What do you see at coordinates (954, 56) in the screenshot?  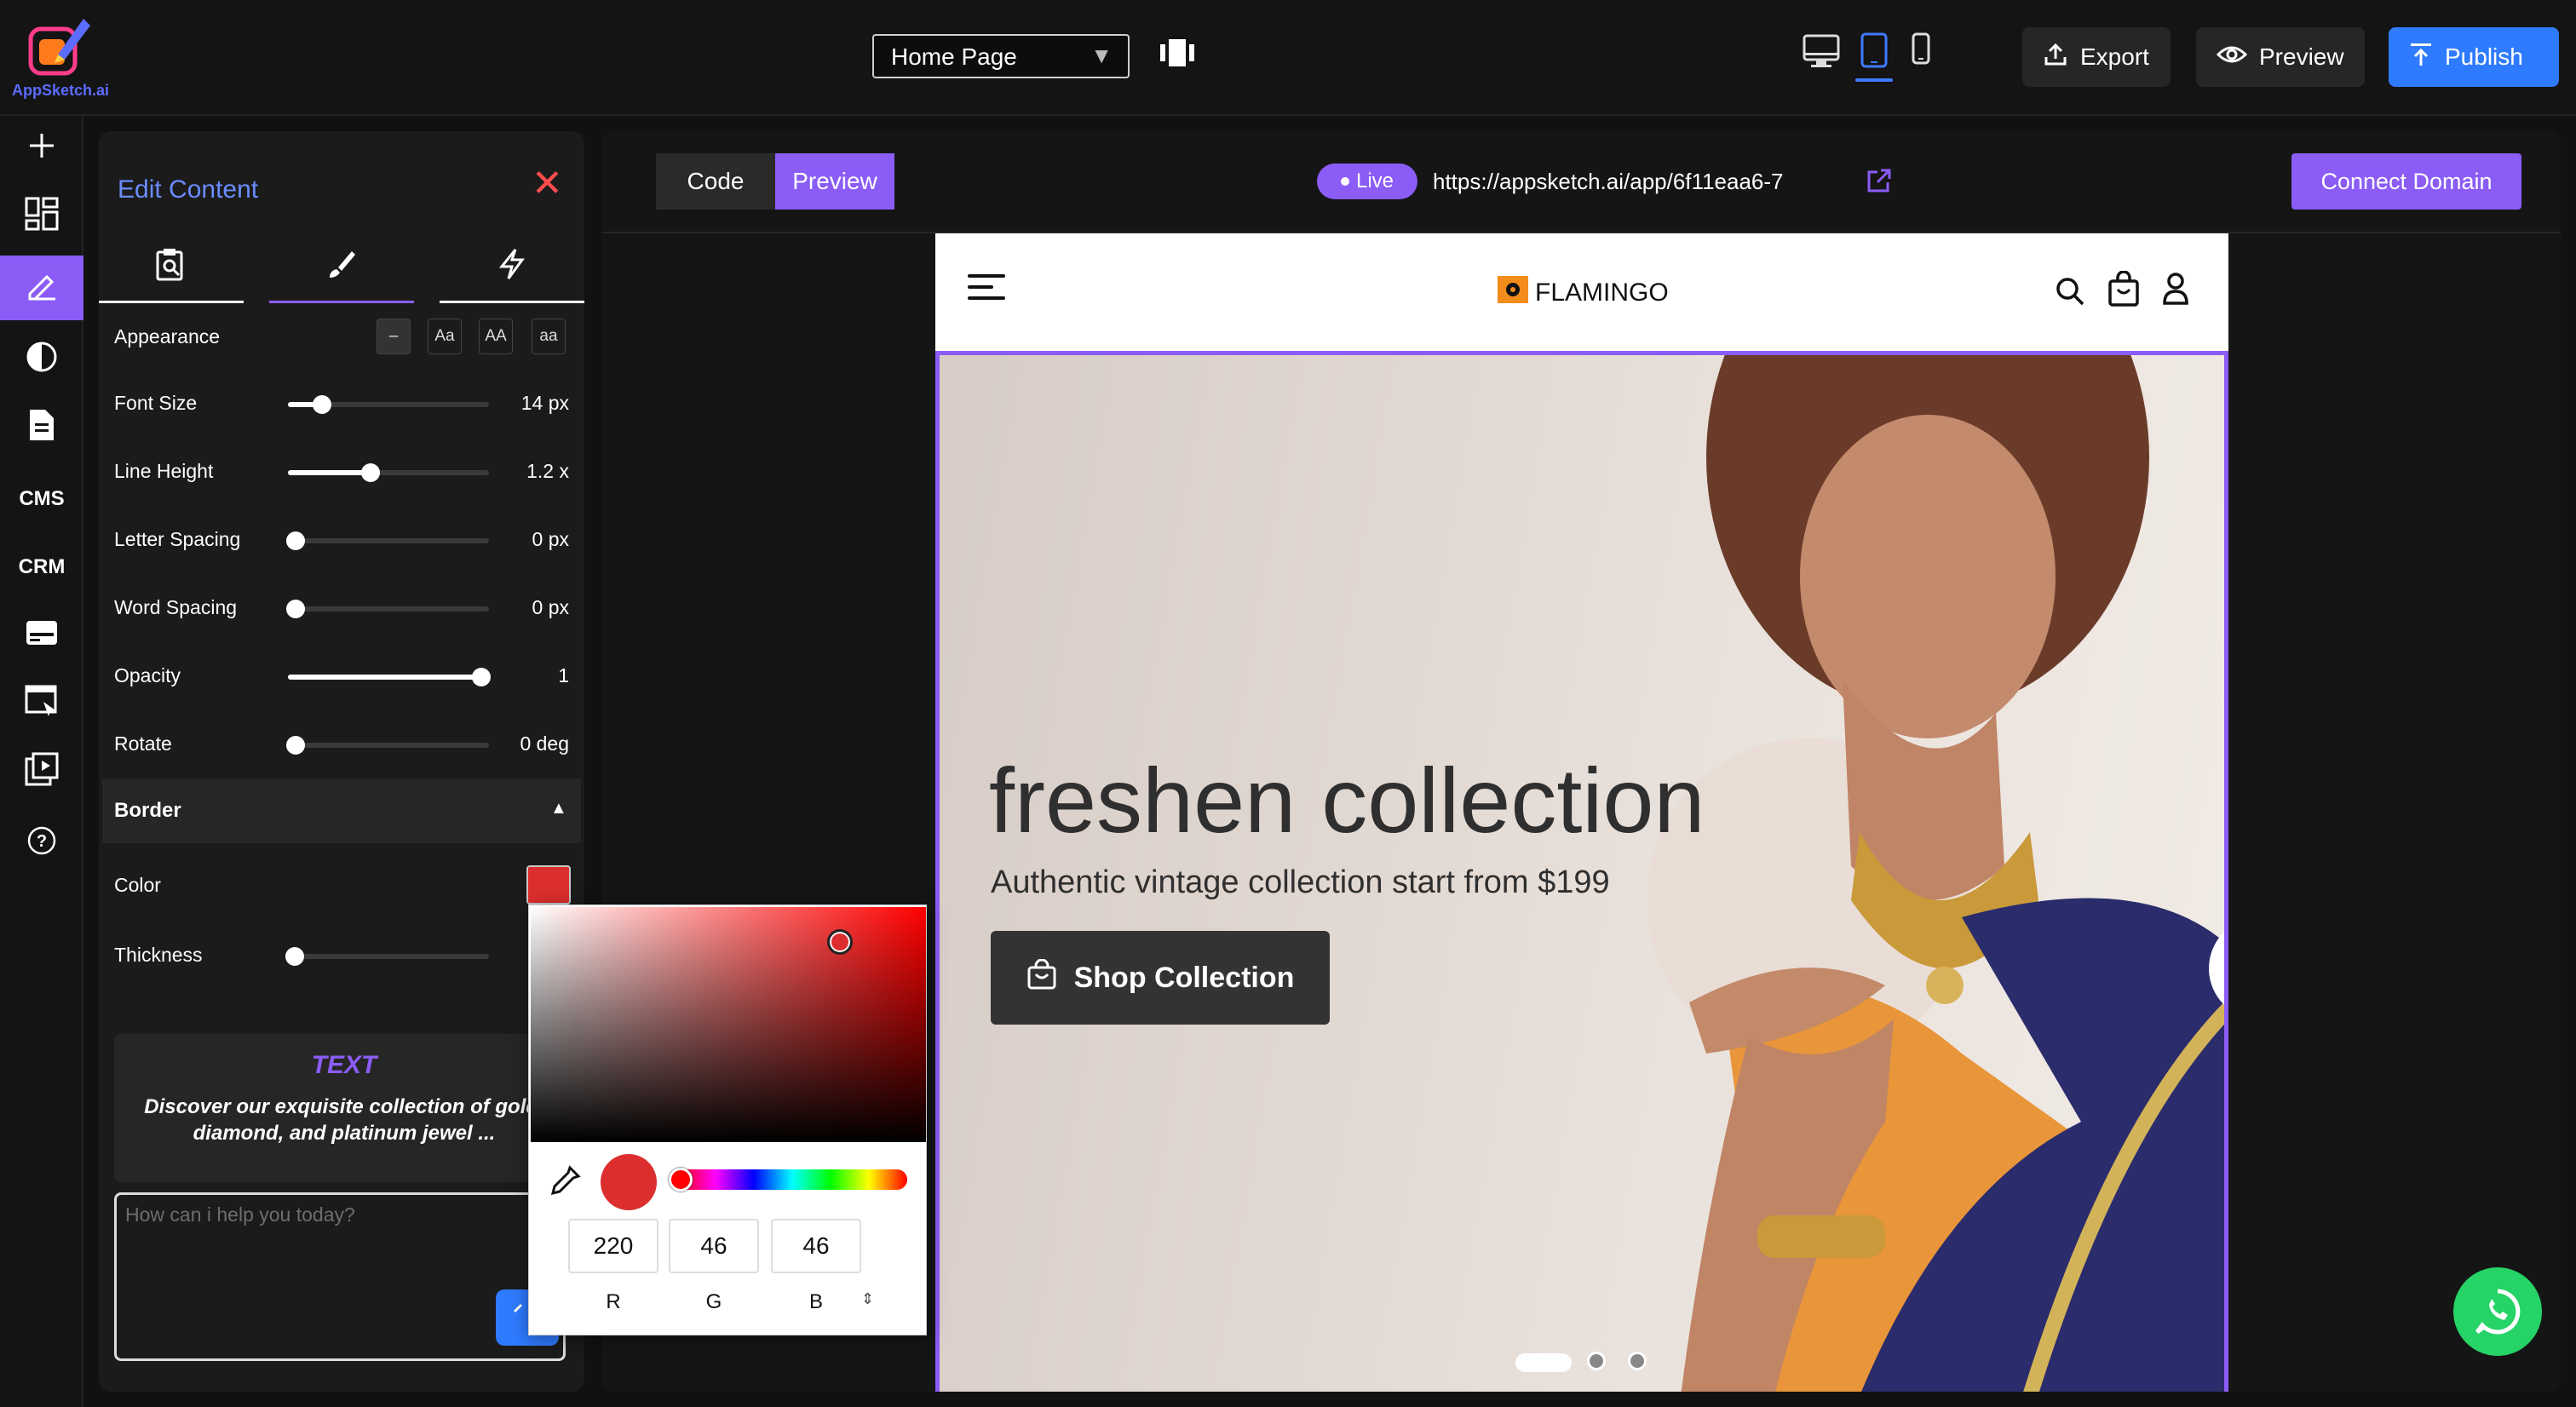 I see `page-select-value: Home Page` at bounding box center [954, 56].